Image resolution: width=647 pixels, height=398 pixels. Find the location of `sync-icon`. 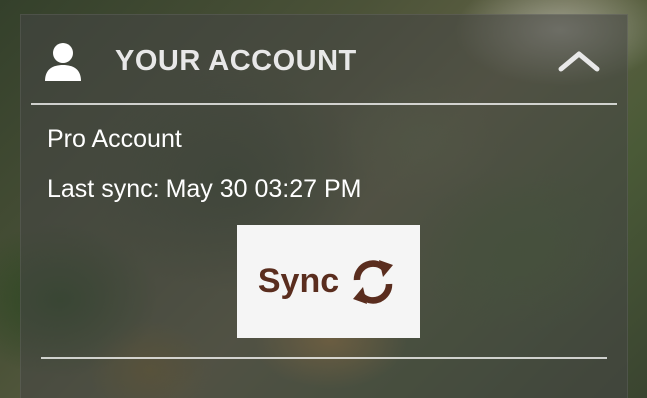

sync-icon is located at coordinates (373, 281).